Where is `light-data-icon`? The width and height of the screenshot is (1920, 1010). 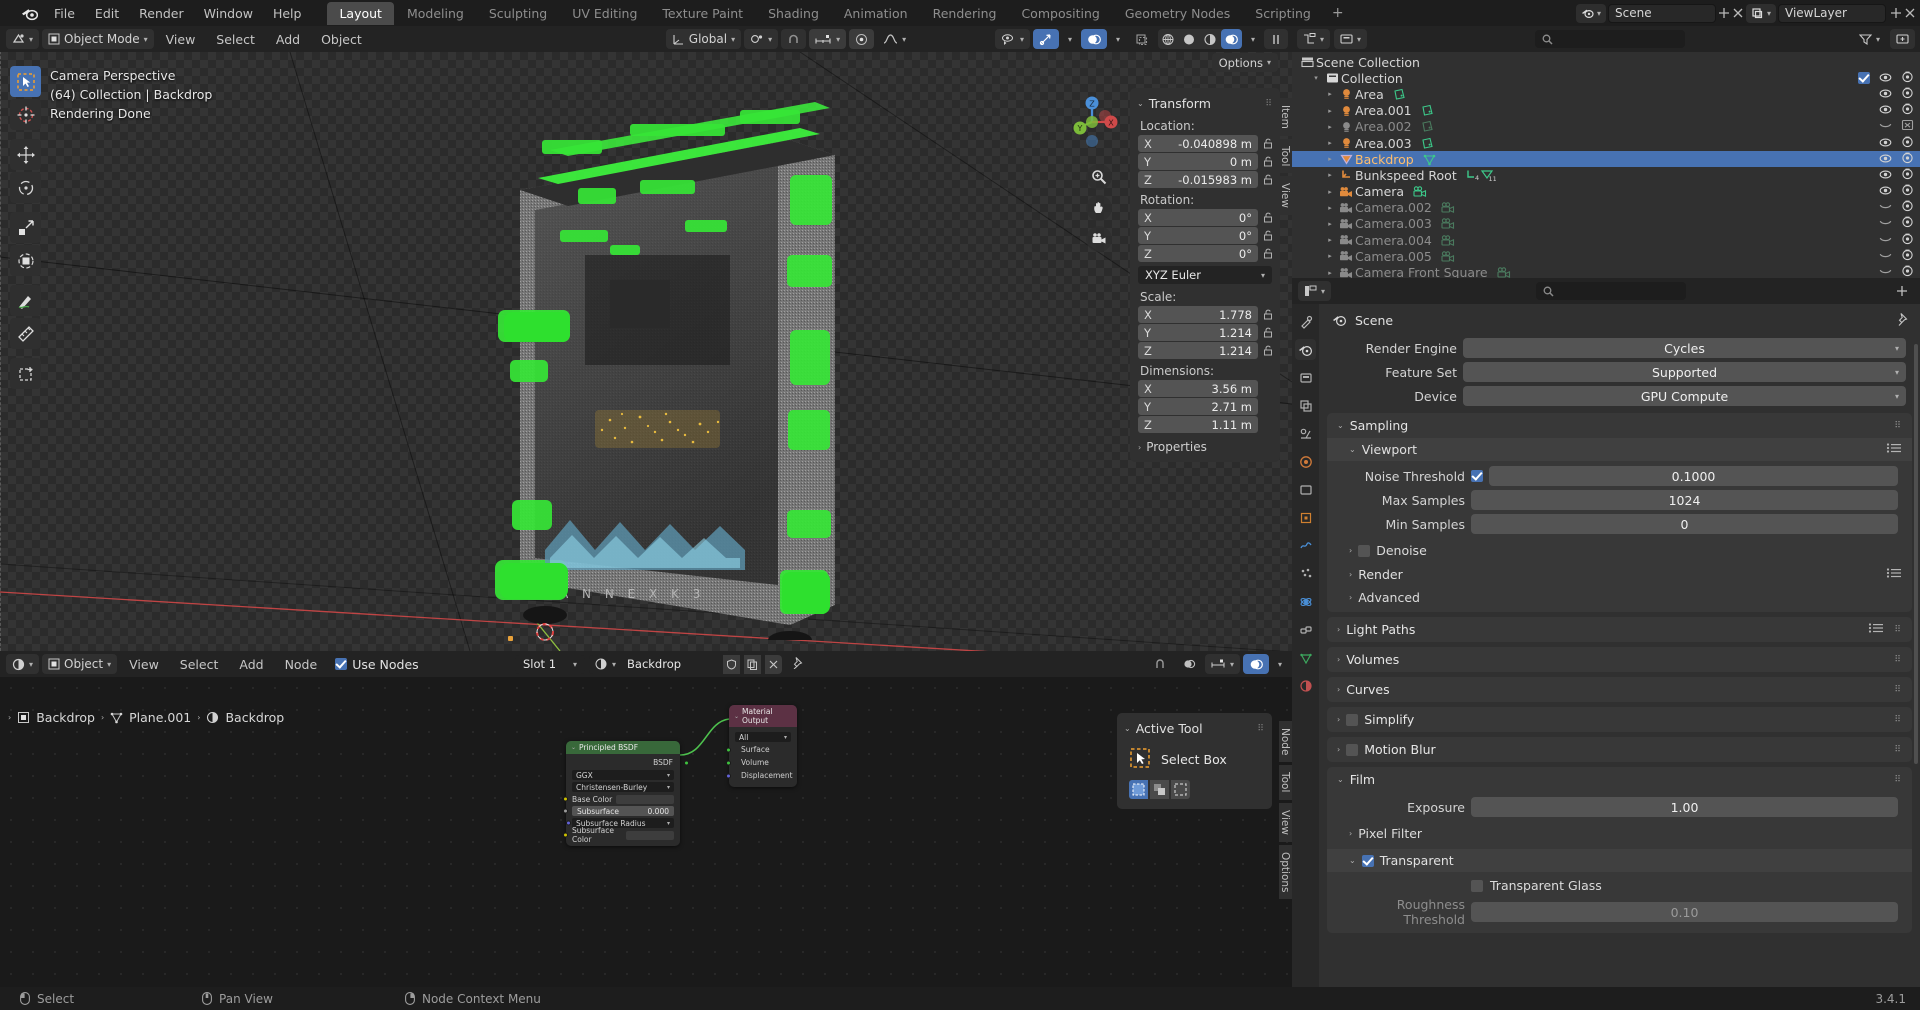
light-data-icon is located at coordinates (1423, 126).